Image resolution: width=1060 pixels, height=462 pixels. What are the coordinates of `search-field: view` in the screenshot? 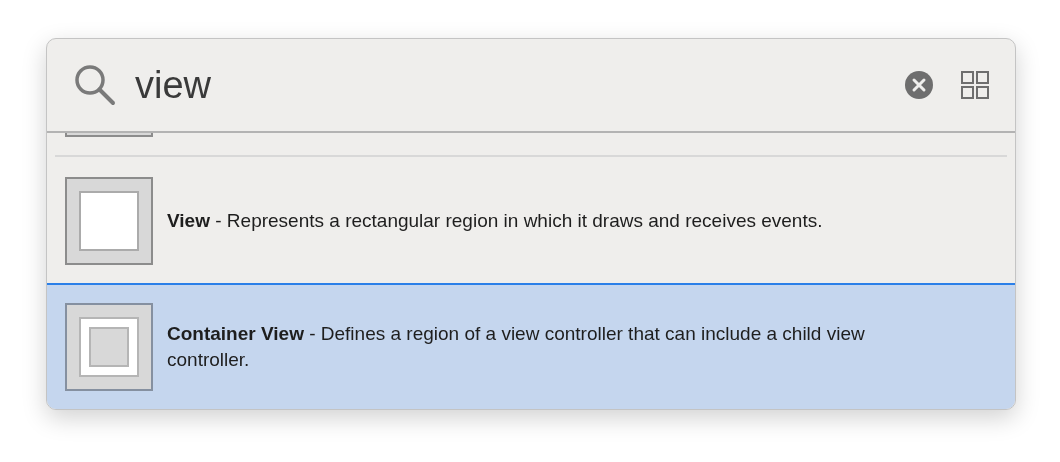 It's located at (511, 85).